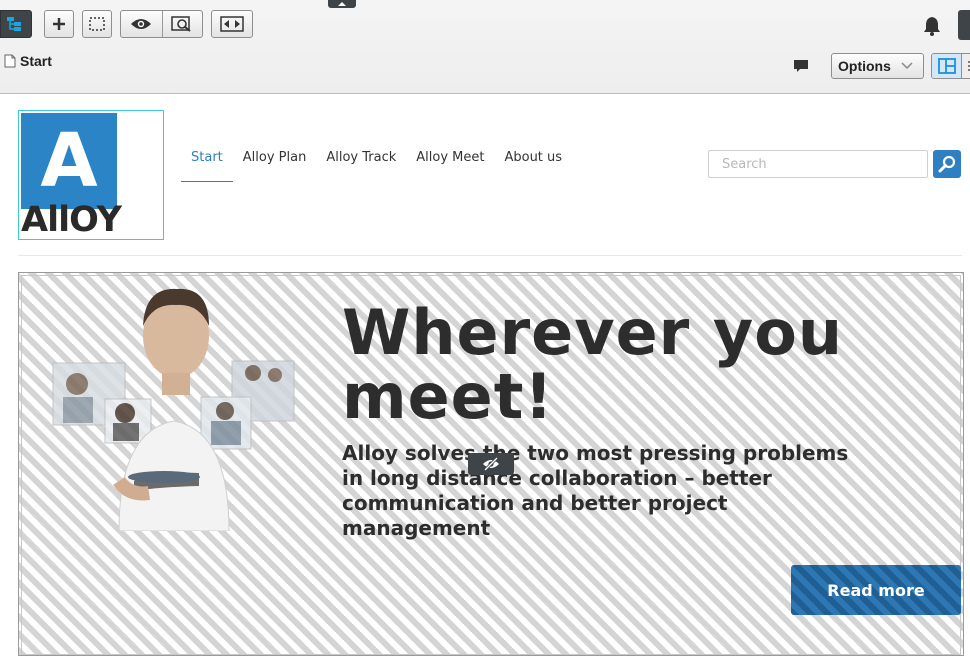 Image resolution: width=970 pixels, height=656 pixels. What do you see at coordinates (592, 364) in the screenshot?
I see `hero-title: Wherever you meet!` at bounding box center [592, 364].